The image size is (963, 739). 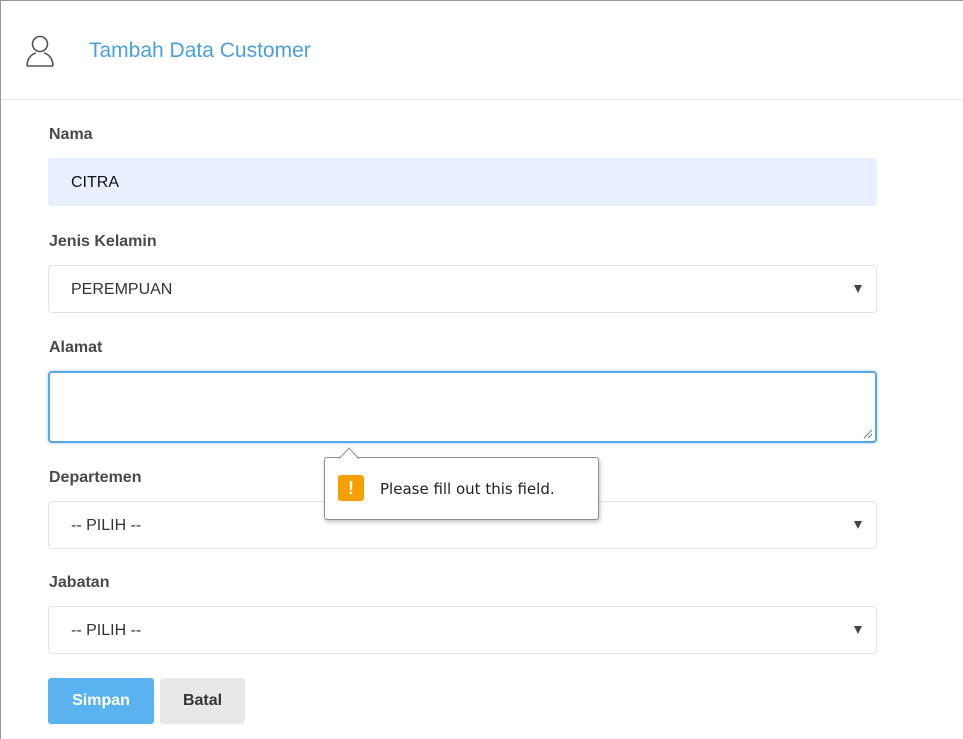 What do you see at coordinates (103, 241) in the screenshot?
I see `jenis-kelamin-label: Jenis Kelamin` at bounding box center [103, 241].